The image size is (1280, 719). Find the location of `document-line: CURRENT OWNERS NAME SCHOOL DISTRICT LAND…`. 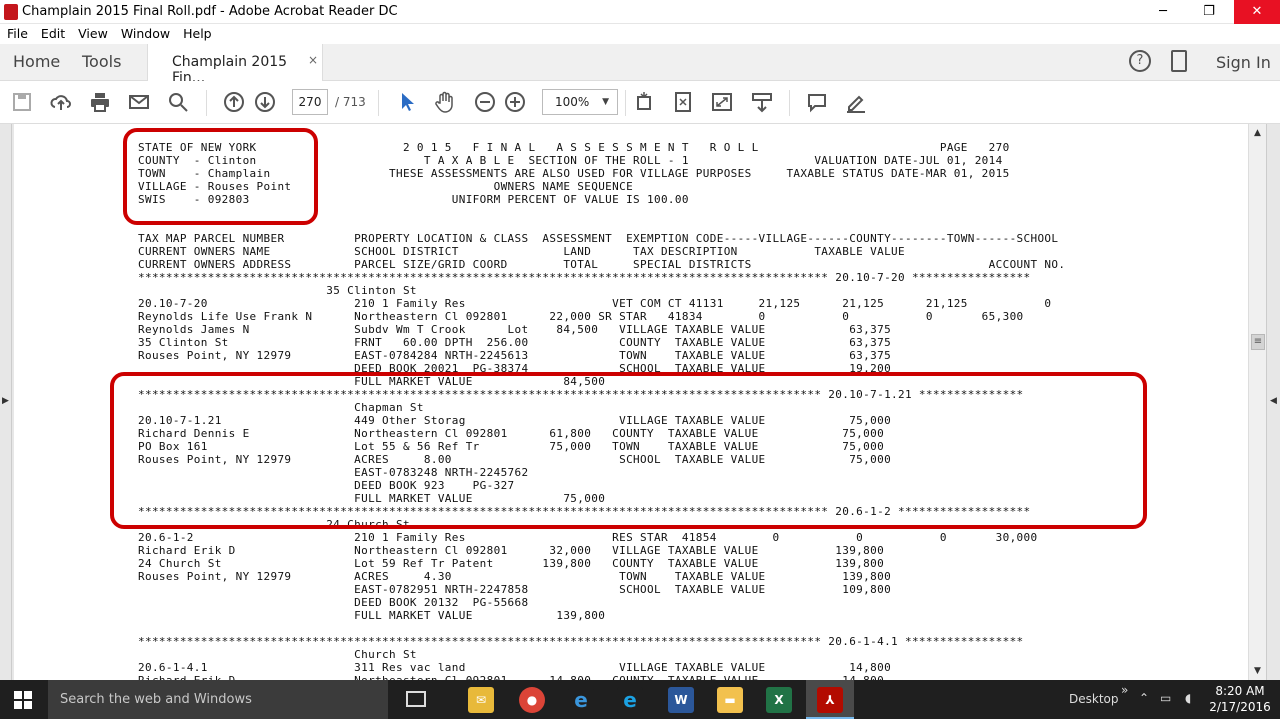

document-line: CURRENT OWNERS NAME SCHOOL DISTRICT LAND… is located at coordinates (521, 251).